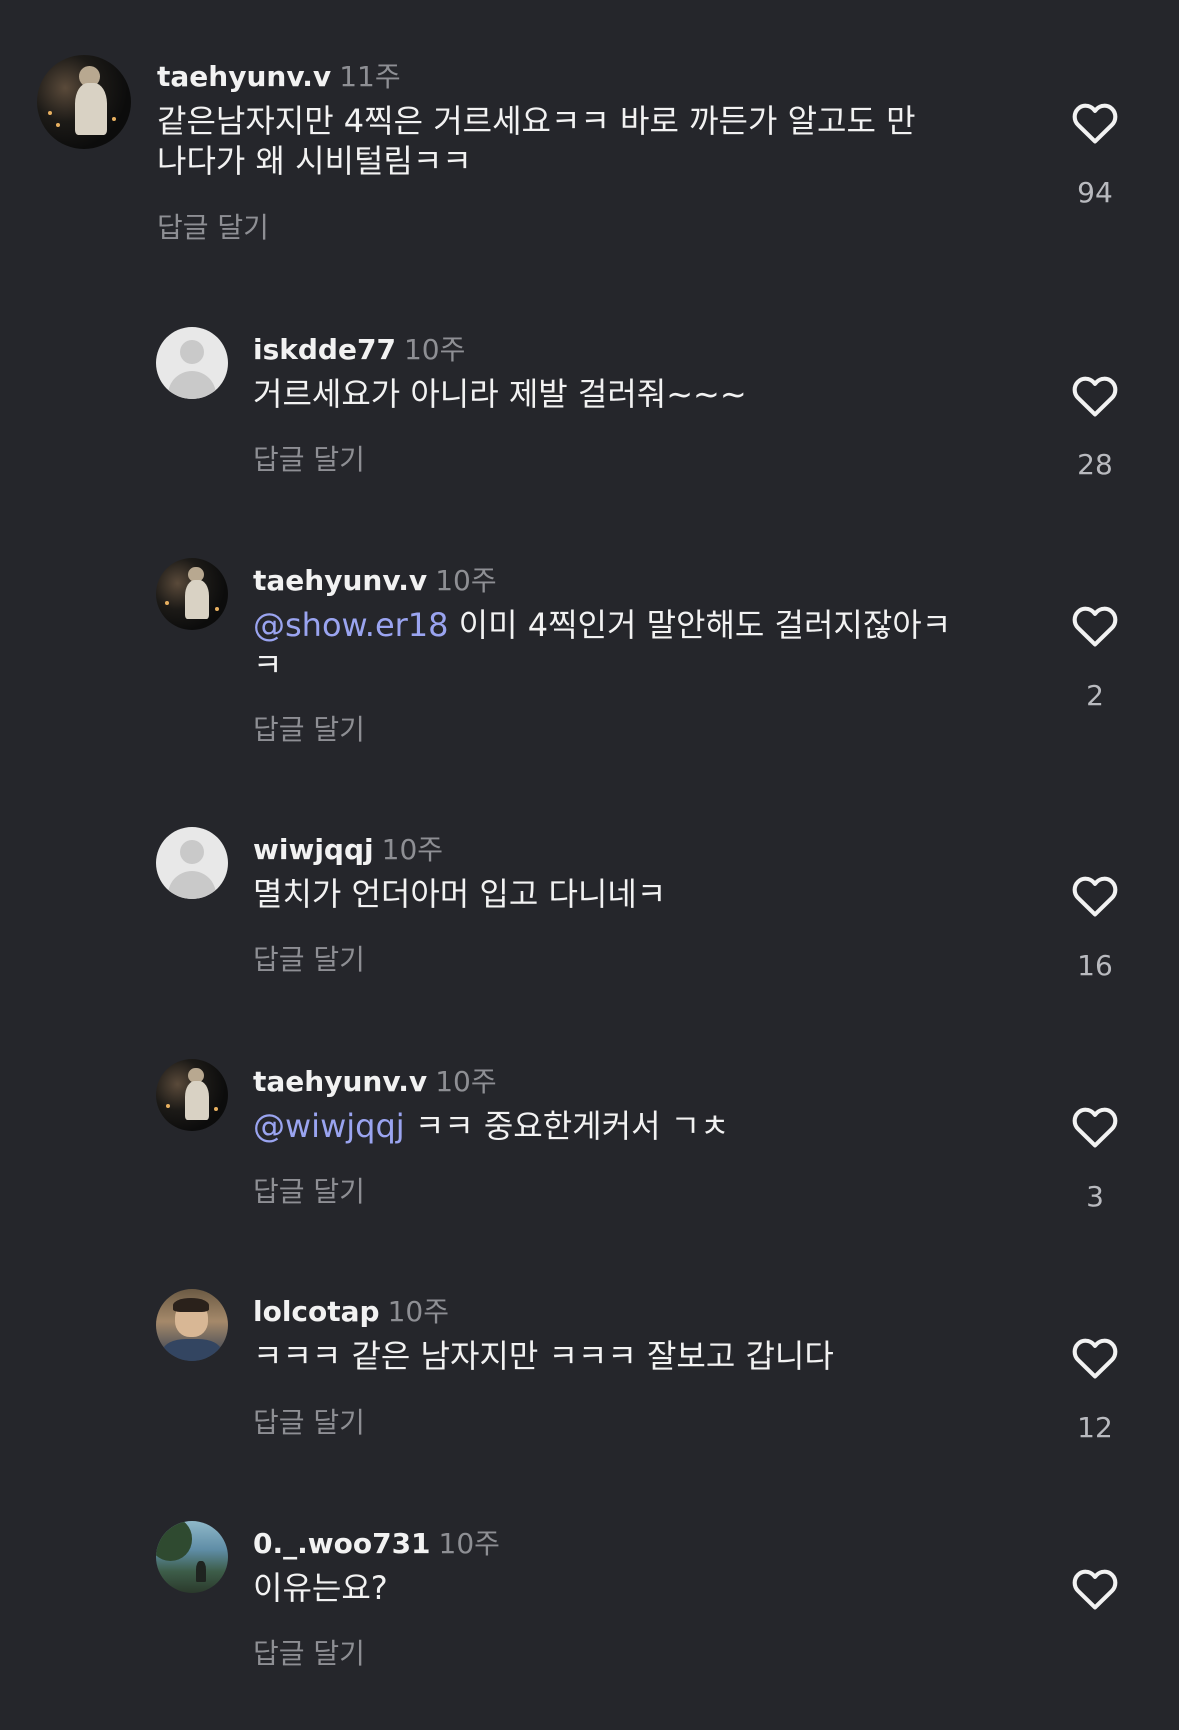  I want to click on like-count: 2, so click(1095, 695).